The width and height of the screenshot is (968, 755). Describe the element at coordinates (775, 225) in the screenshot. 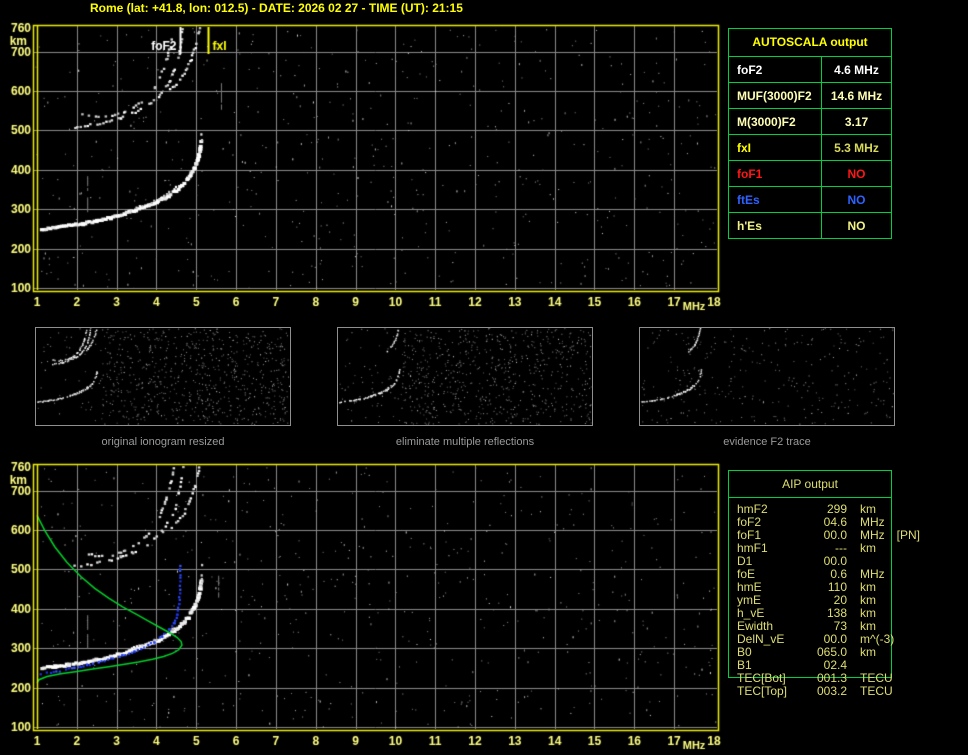

I see `autoscala-row-label: h'Es` at that location.